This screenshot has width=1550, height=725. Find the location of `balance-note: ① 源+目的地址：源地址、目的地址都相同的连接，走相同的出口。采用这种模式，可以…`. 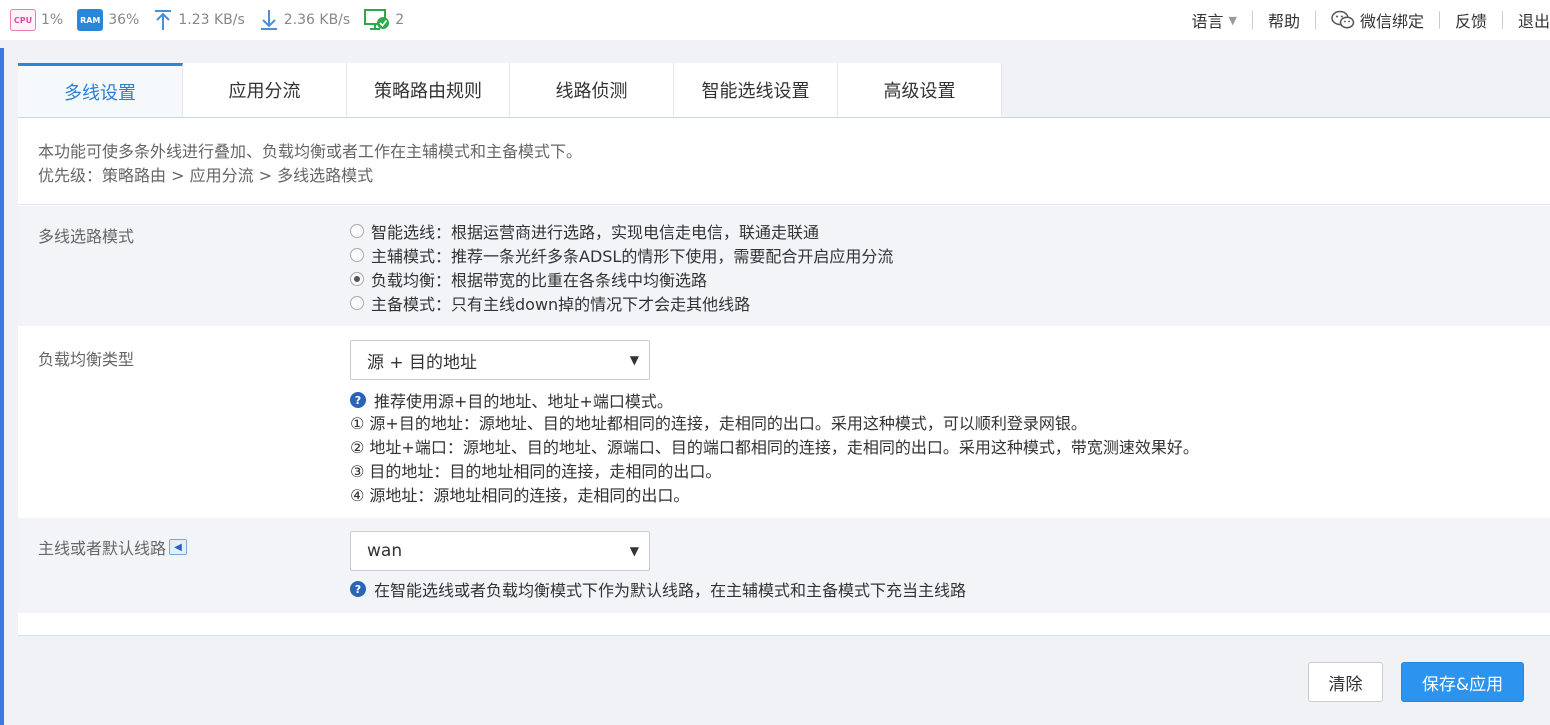

balance-note: ① 源+目的地址：源地址、目的地址都相同的连接，走相同的出口。采用这种模式，可以… is located at coordinates (718, 423).